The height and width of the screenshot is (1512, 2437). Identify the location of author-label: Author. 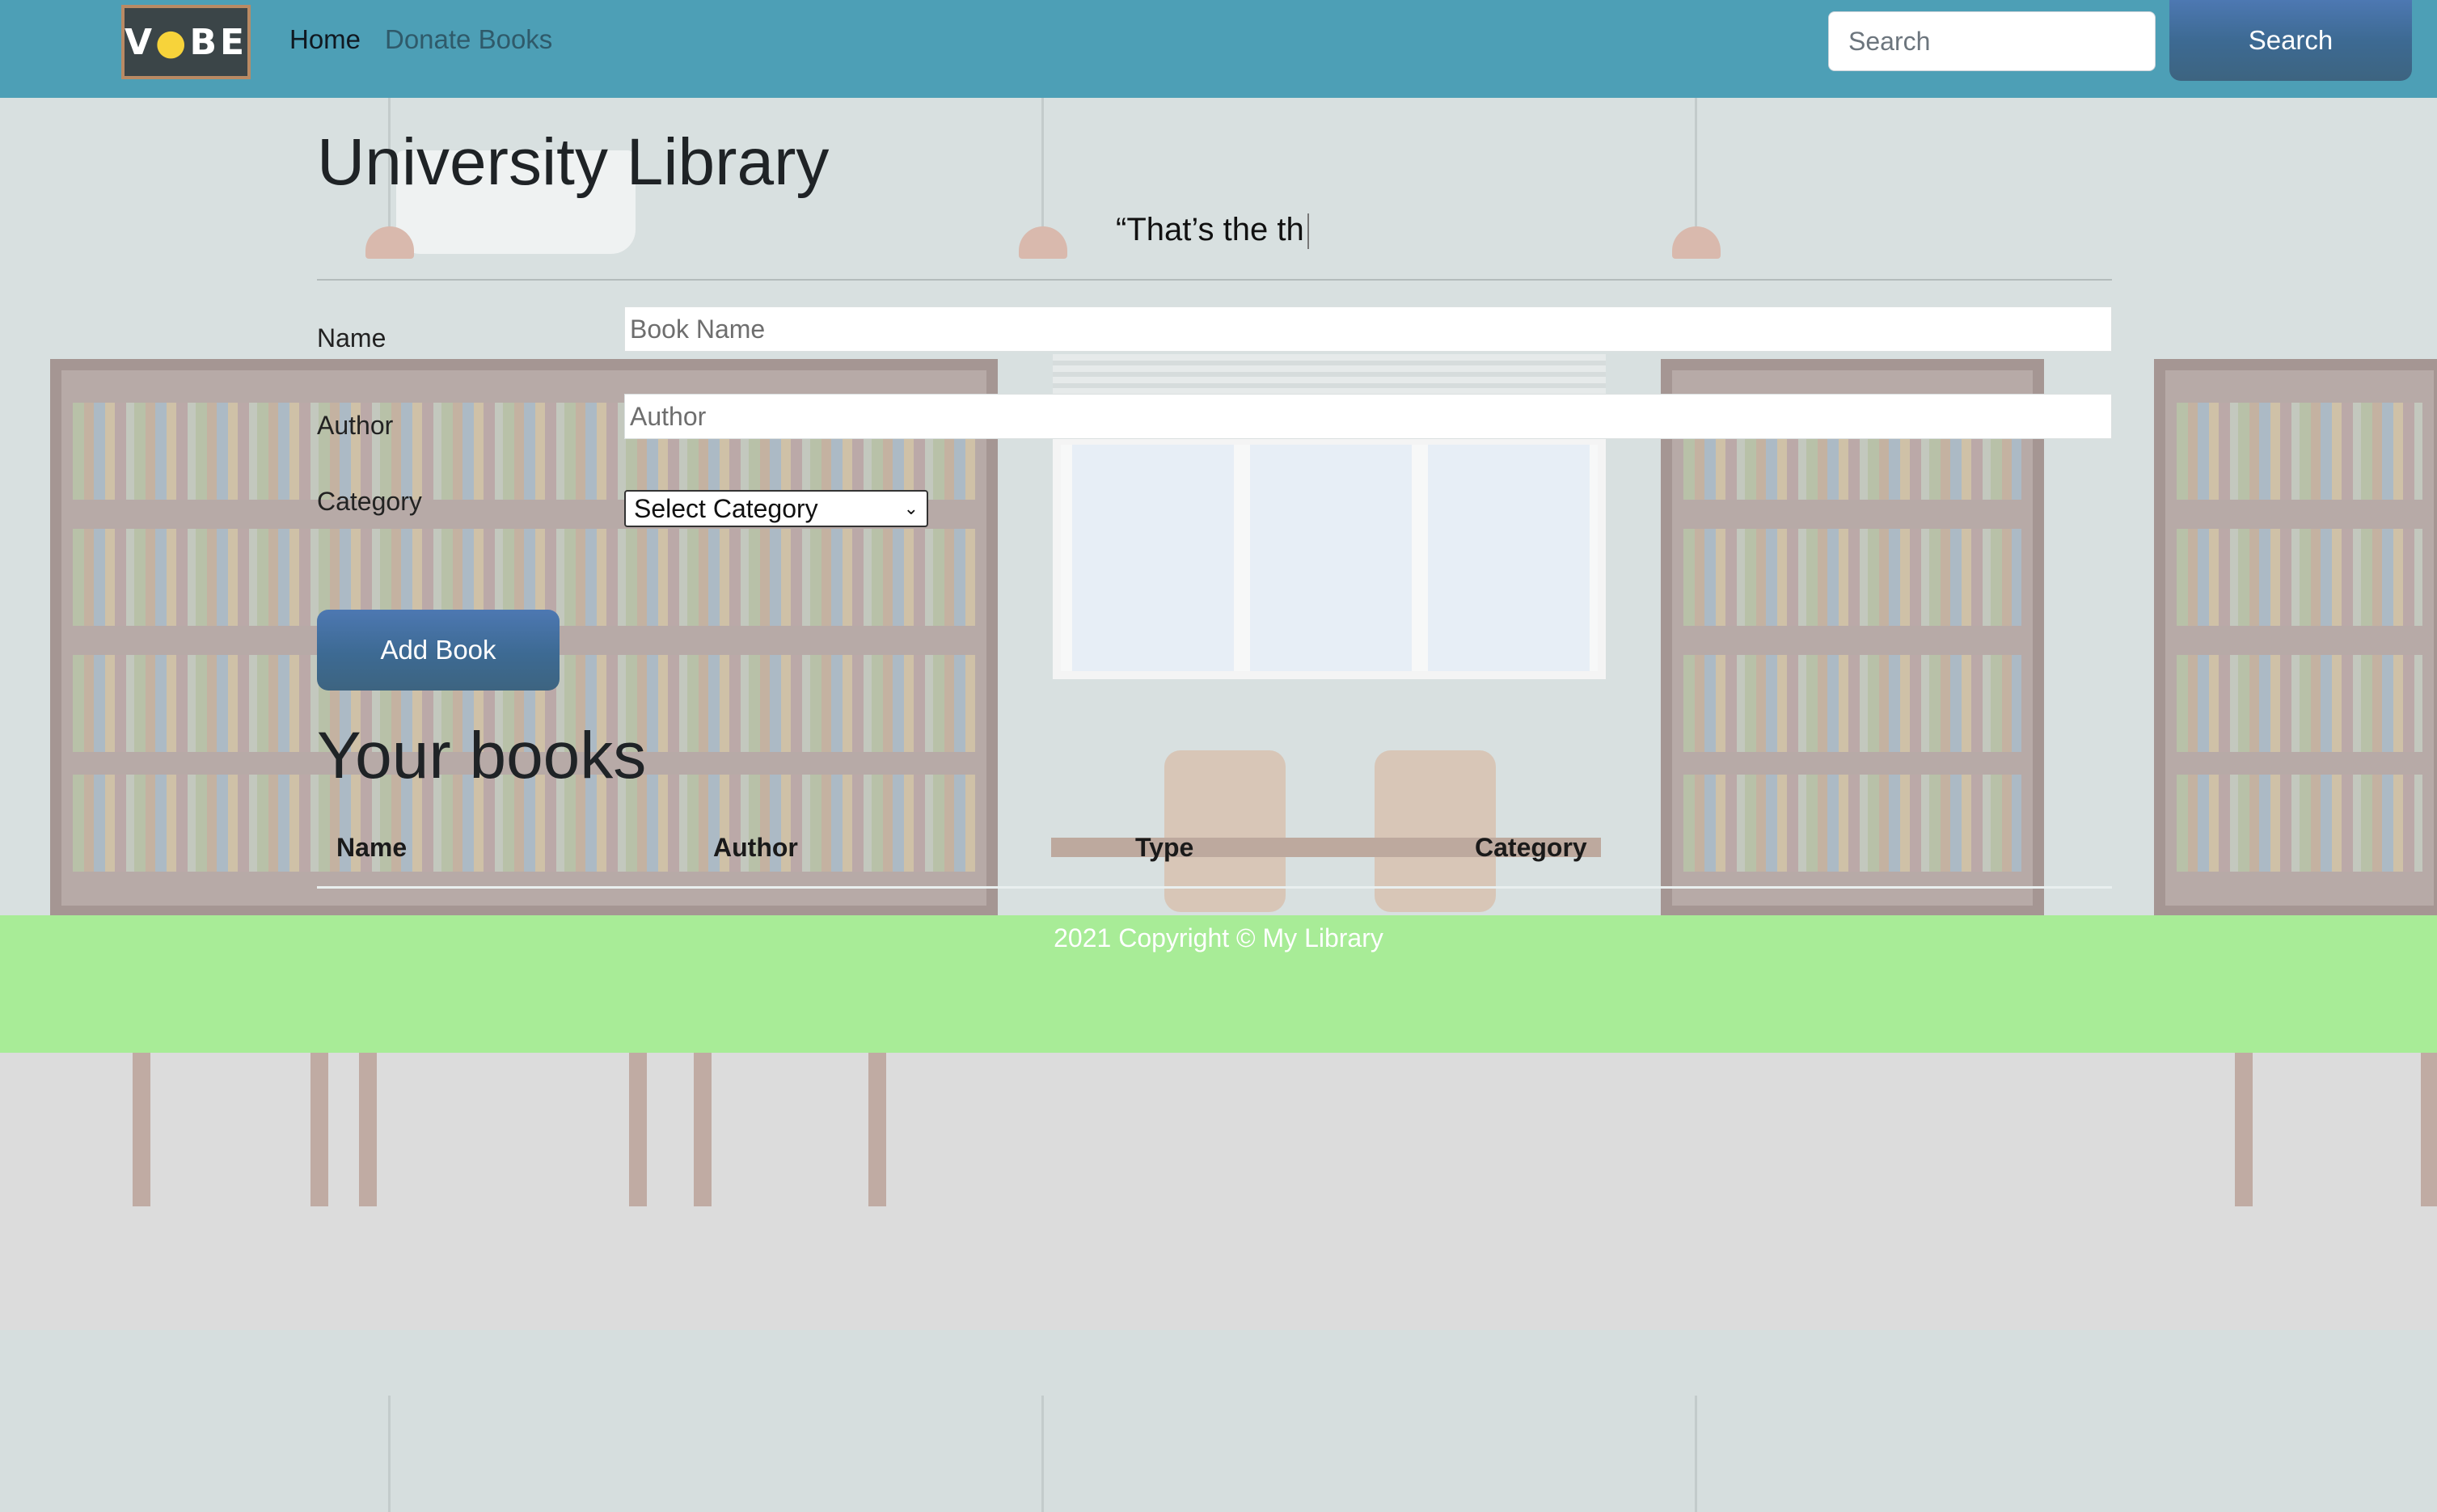
(356, 425).